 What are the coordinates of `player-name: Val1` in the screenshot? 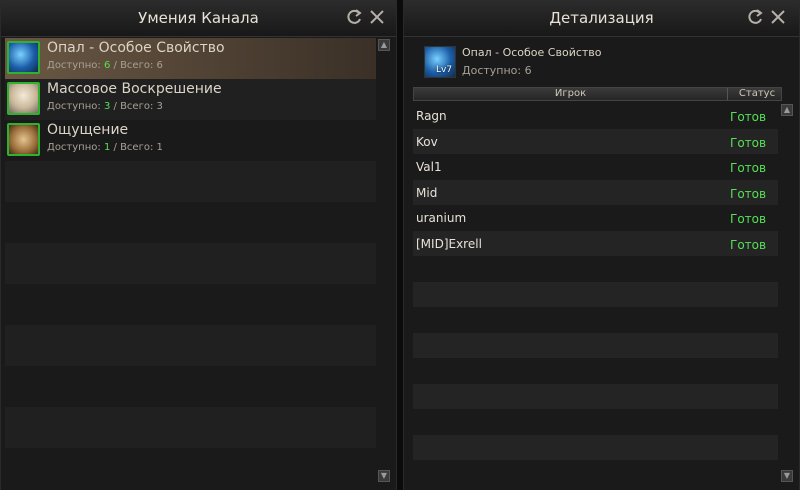 It's located at (429, 167).